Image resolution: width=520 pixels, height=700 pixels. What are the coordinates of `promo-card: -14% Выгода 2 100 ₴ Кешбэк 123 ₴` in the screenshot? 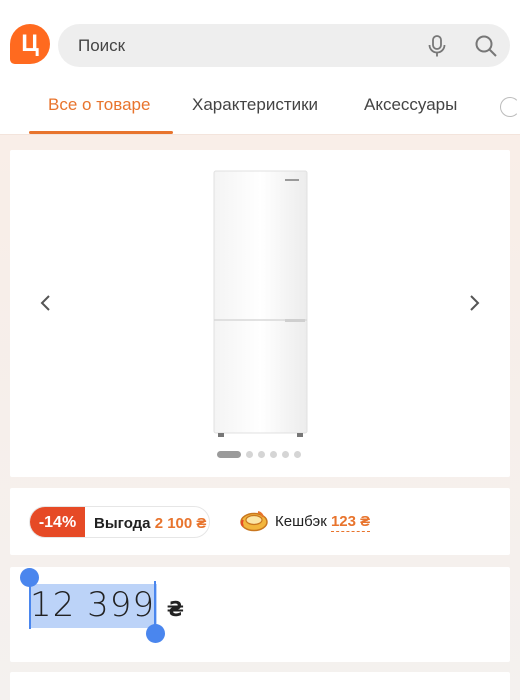 It's located at (260, 521).